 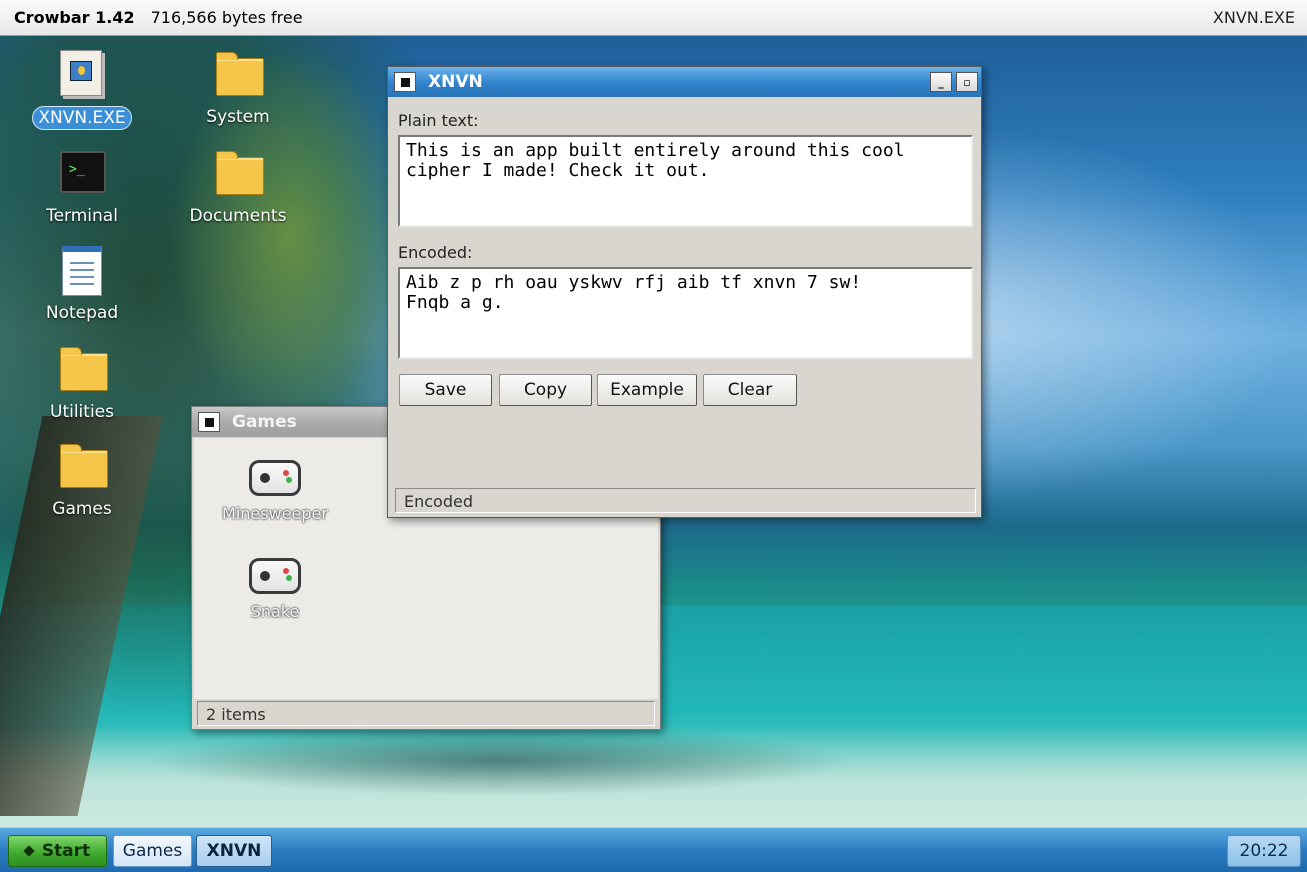 I want to click on window-title: Games, so click(x=264, y=422).